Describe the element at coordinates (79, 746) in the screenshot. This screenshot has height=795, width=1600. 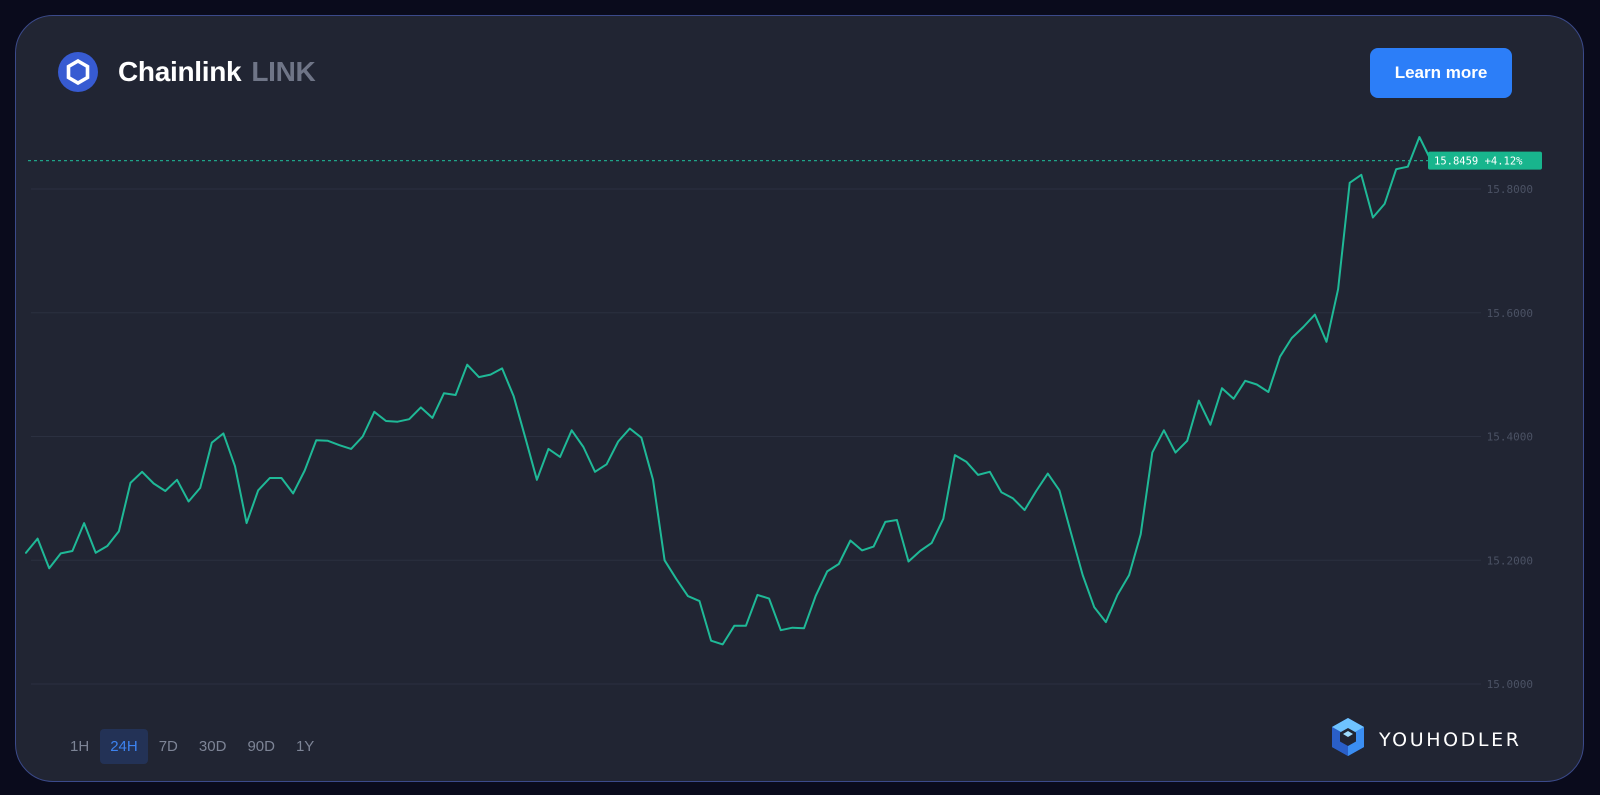
I see `range-button-1h: 1H` at that location.